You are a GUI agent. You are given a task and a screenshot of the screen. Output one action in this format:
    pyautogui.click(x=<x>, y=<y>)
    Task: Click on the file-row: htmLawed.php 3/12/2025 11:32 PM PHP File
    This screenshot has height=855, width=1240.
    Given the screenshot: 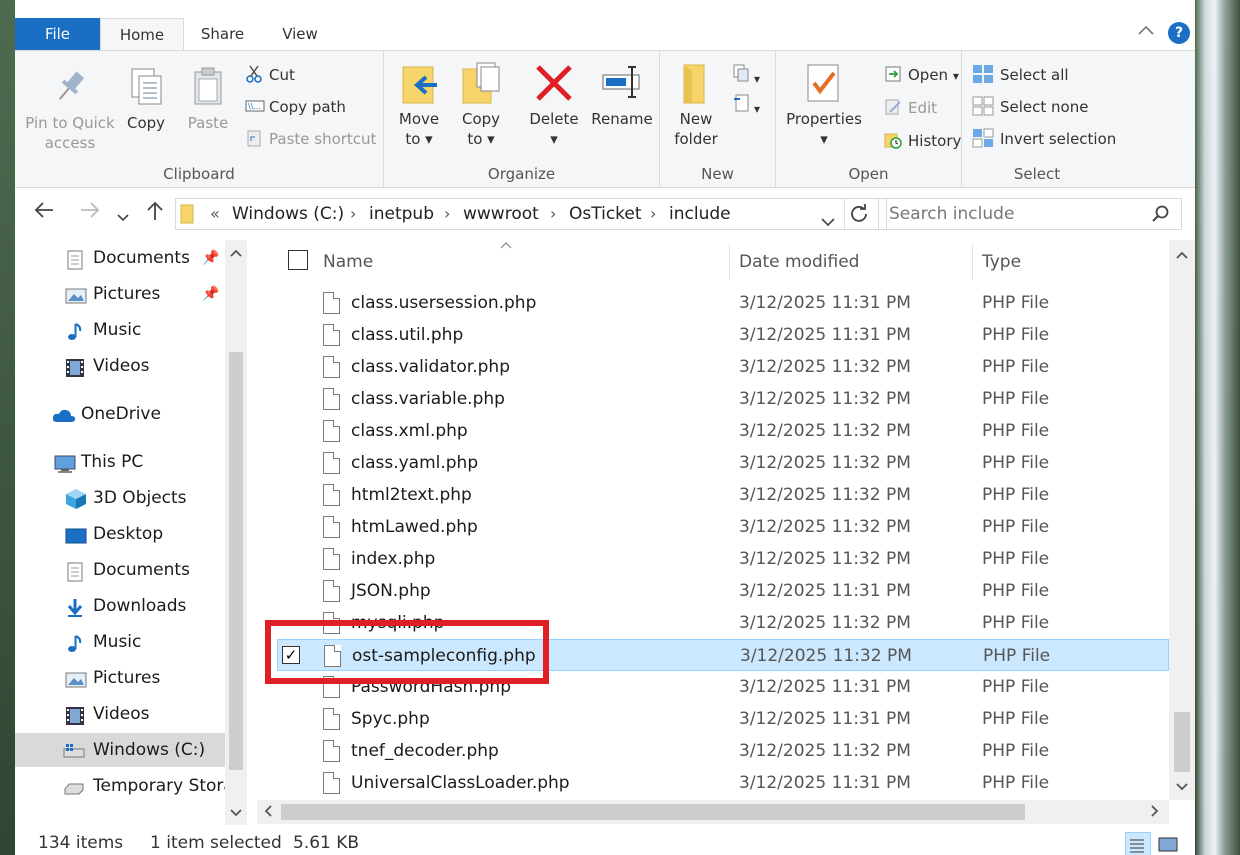 What is the action you would take?
    pyautogui.click(x=723, y=527)
    